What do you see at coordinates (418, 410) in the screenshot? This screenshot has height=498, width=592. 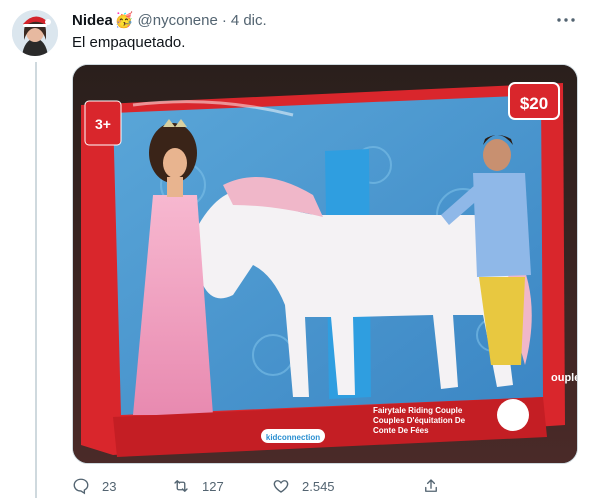 I see `product-line: Fairytale Riding Couple` at bounding box center [418, 410].